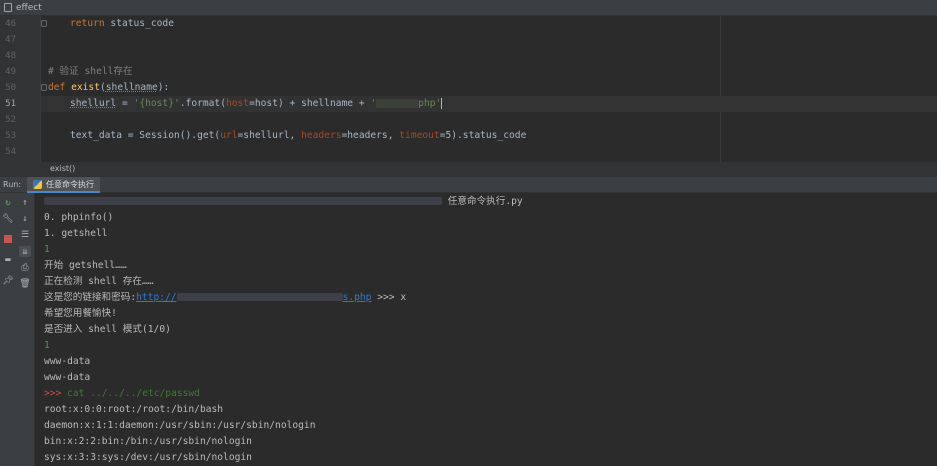 This screenshot has width=937, height=466. What do you see at coordinates (10, 24) in the screenshot?
I see `line-number: 46` at bounding box center [10, 24].